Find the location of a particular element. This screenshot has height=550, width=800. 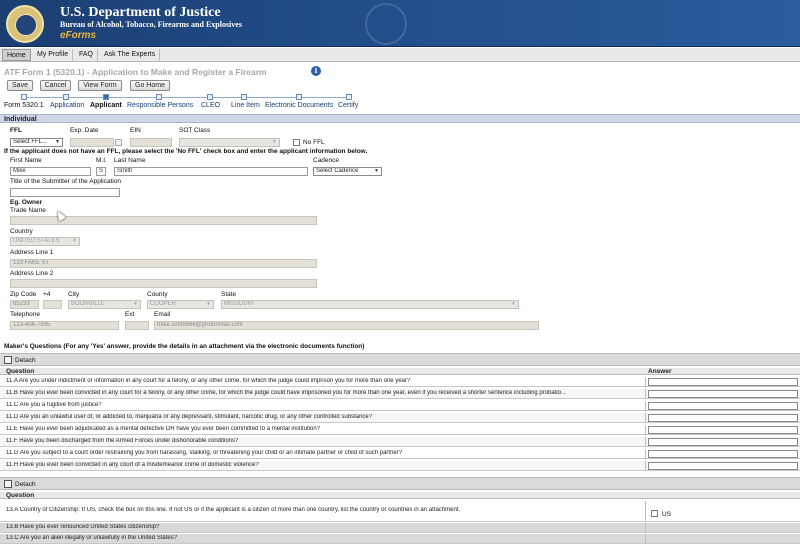

first-name-field: Mike is located at coordinates (50, 171).